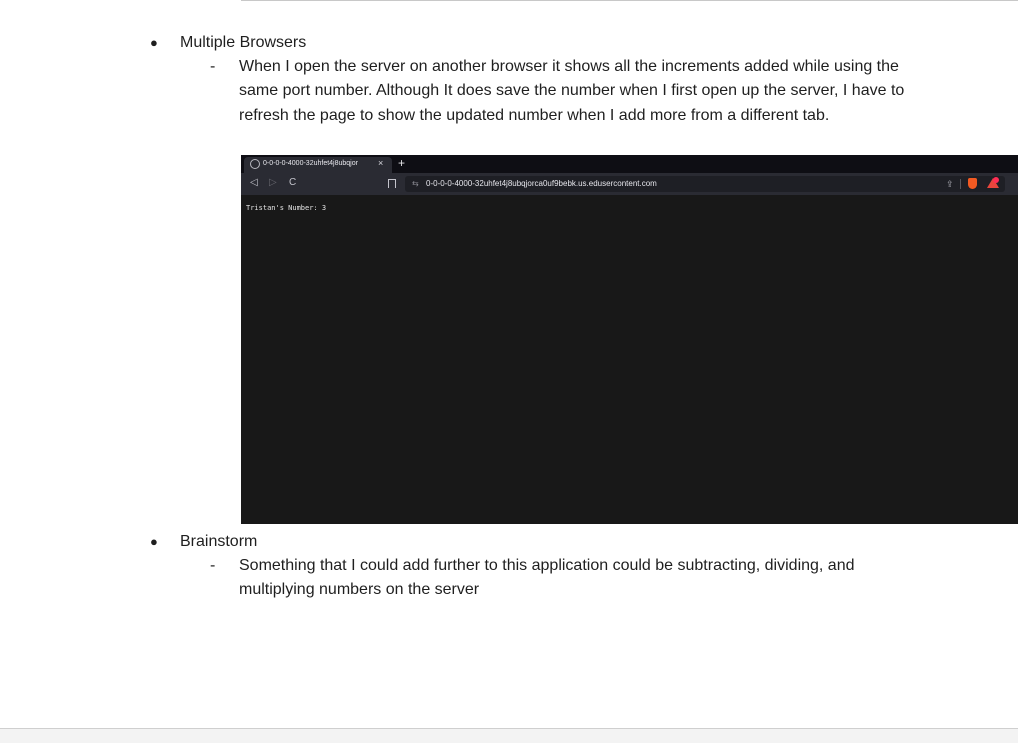  I want to click on bullet-item-brainstorm: ● Brainstorm, so click(300, 542).